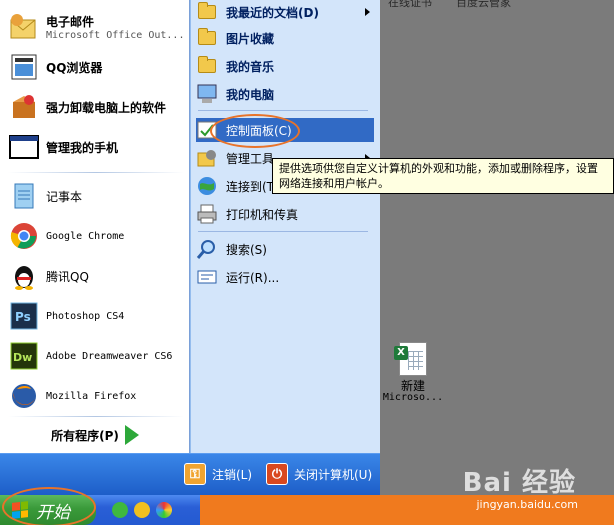  Describe the element at coordinates (207, 38) in the screenshot. I see `pictures-folder-icon` at that location.